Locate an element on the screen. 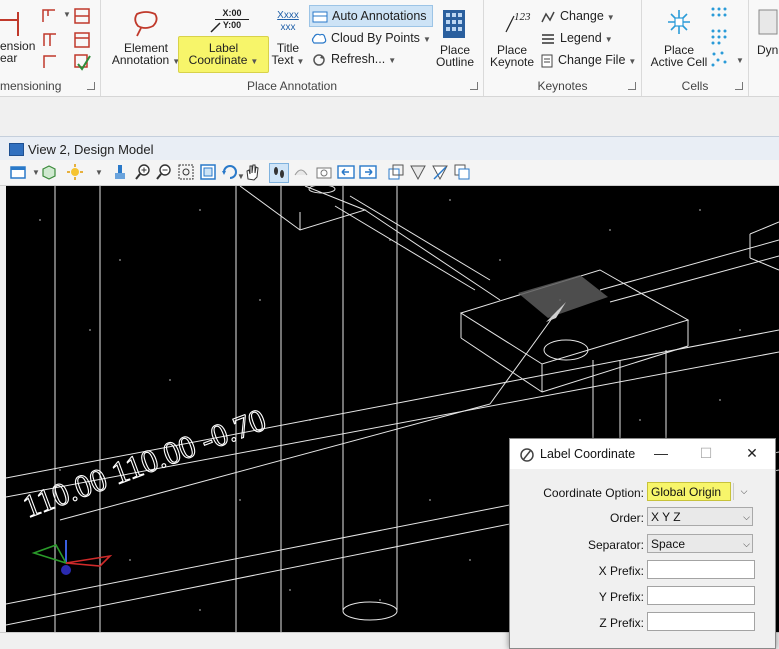 Image resolution: width=779 pixels, height=649 pixels. y-prefix-label: Y Prefix: is located at coordinates (621, 597).